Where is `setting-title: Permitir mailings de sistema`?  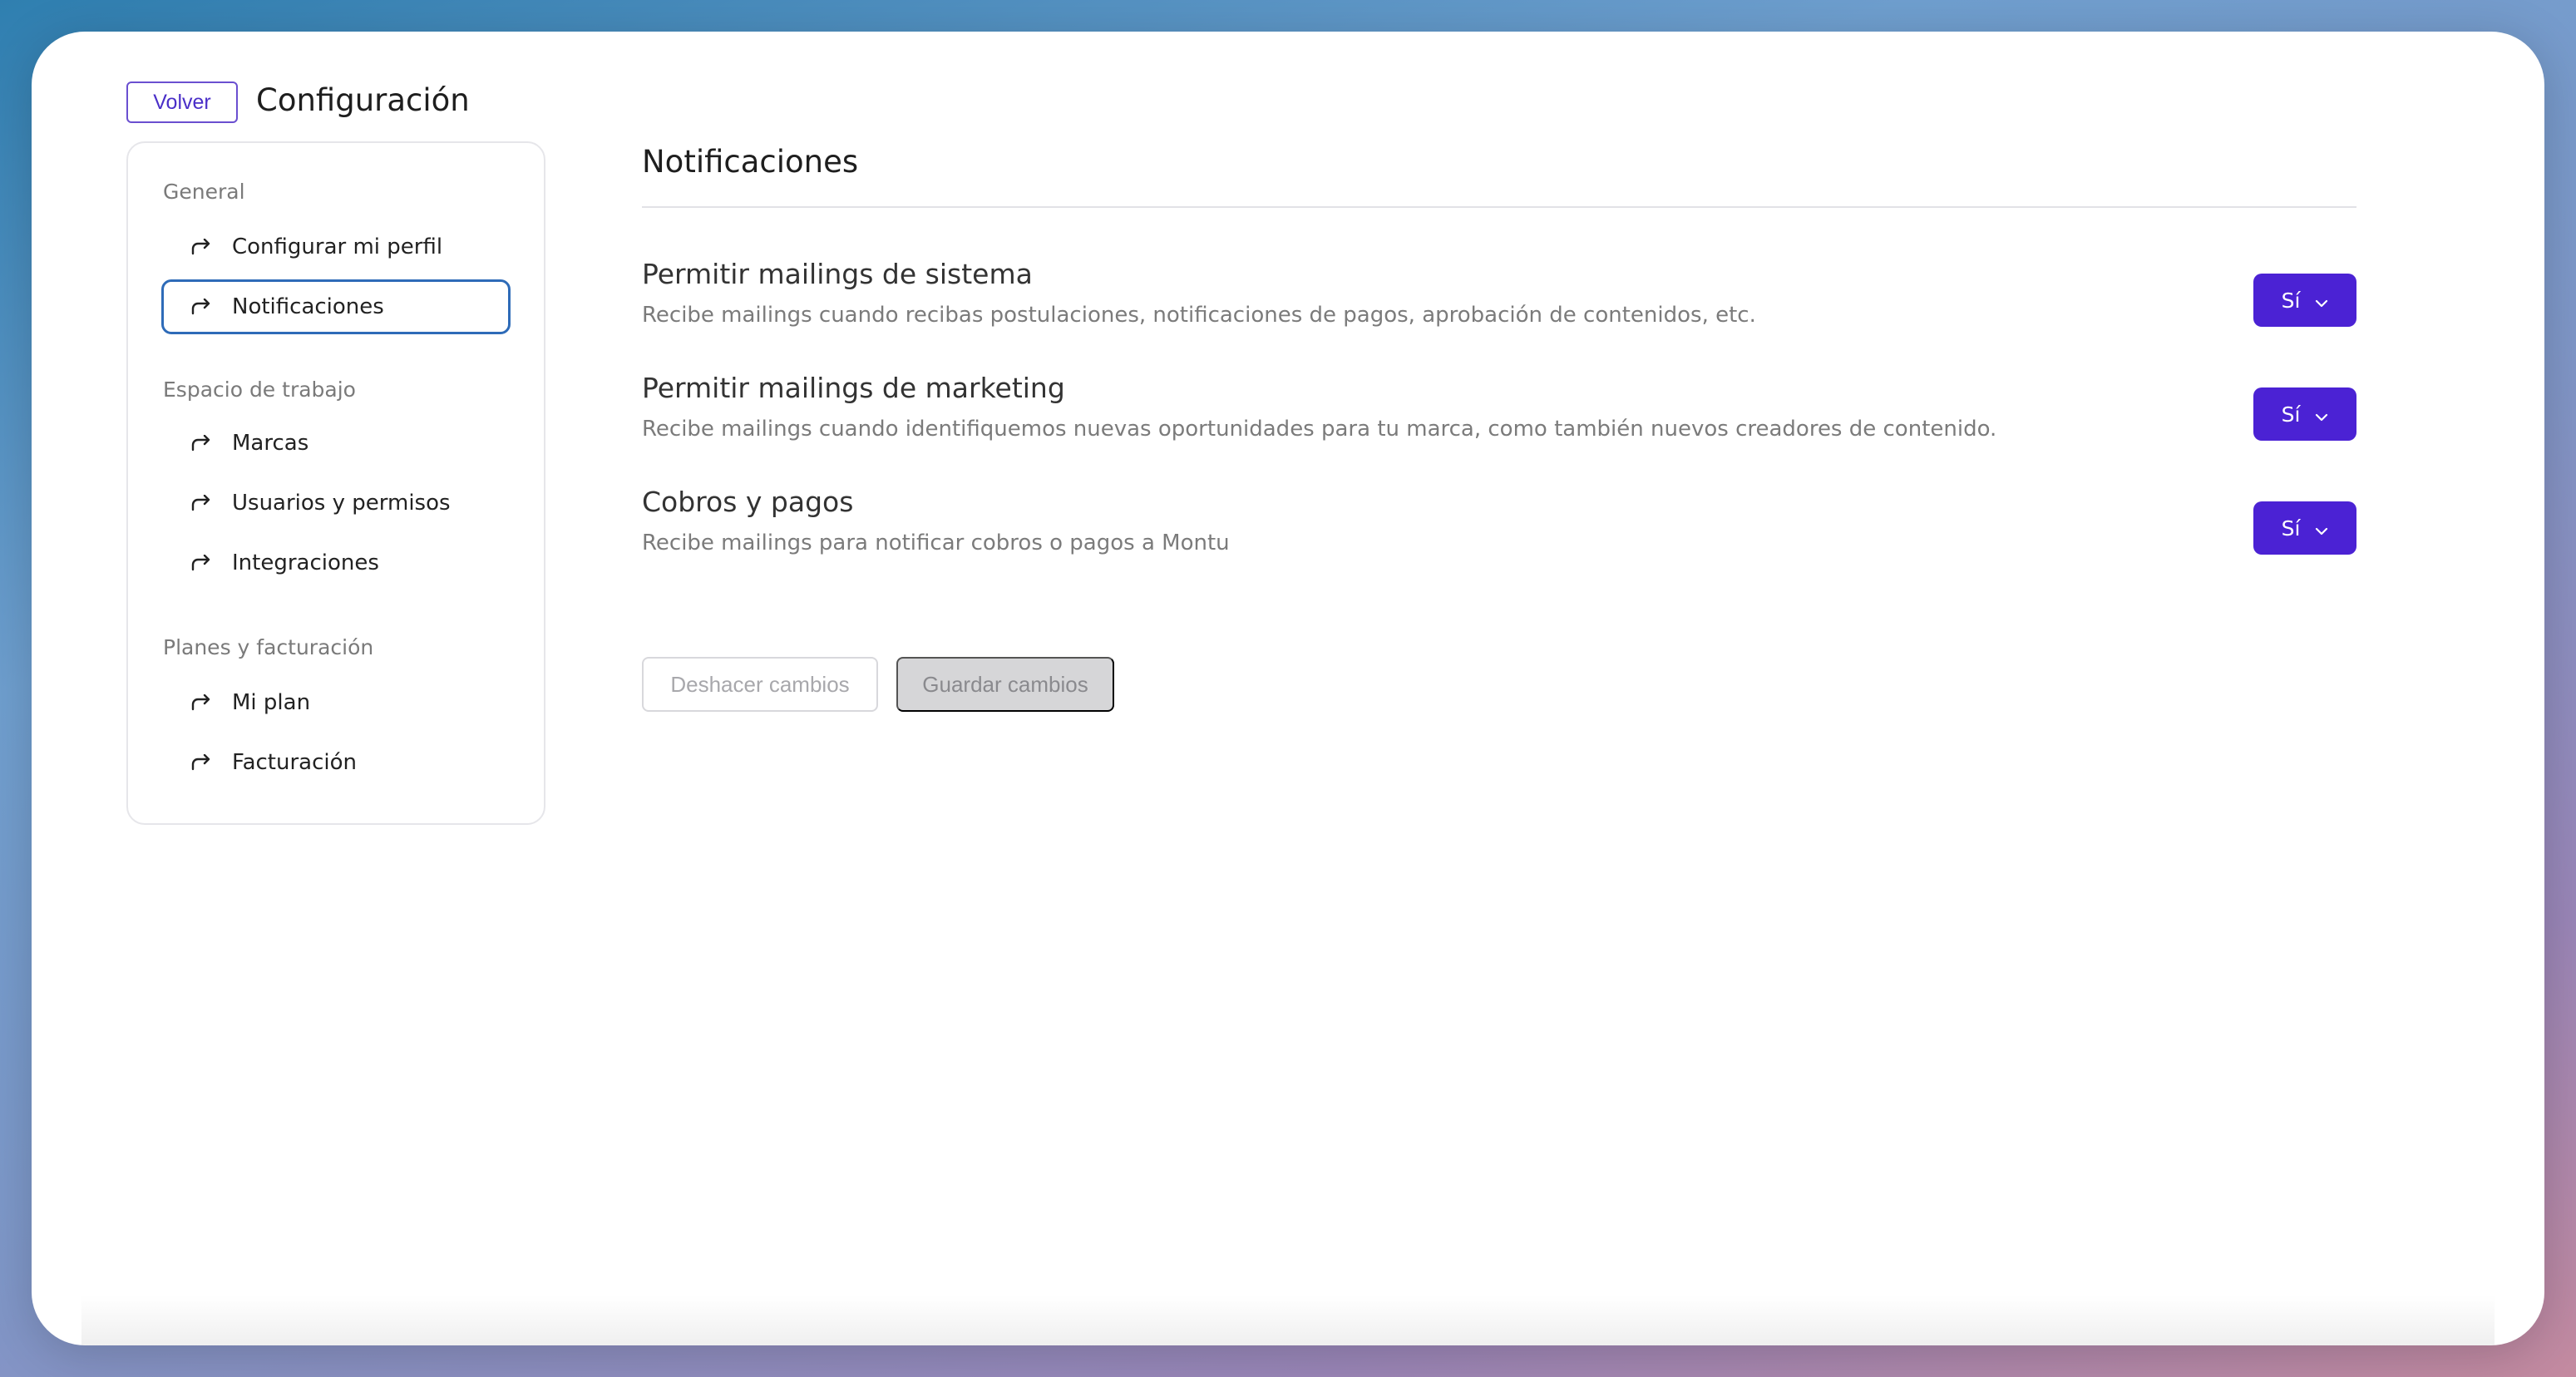 setting-title: Permitir mailings de sistema is located at coordinates (837, 274).